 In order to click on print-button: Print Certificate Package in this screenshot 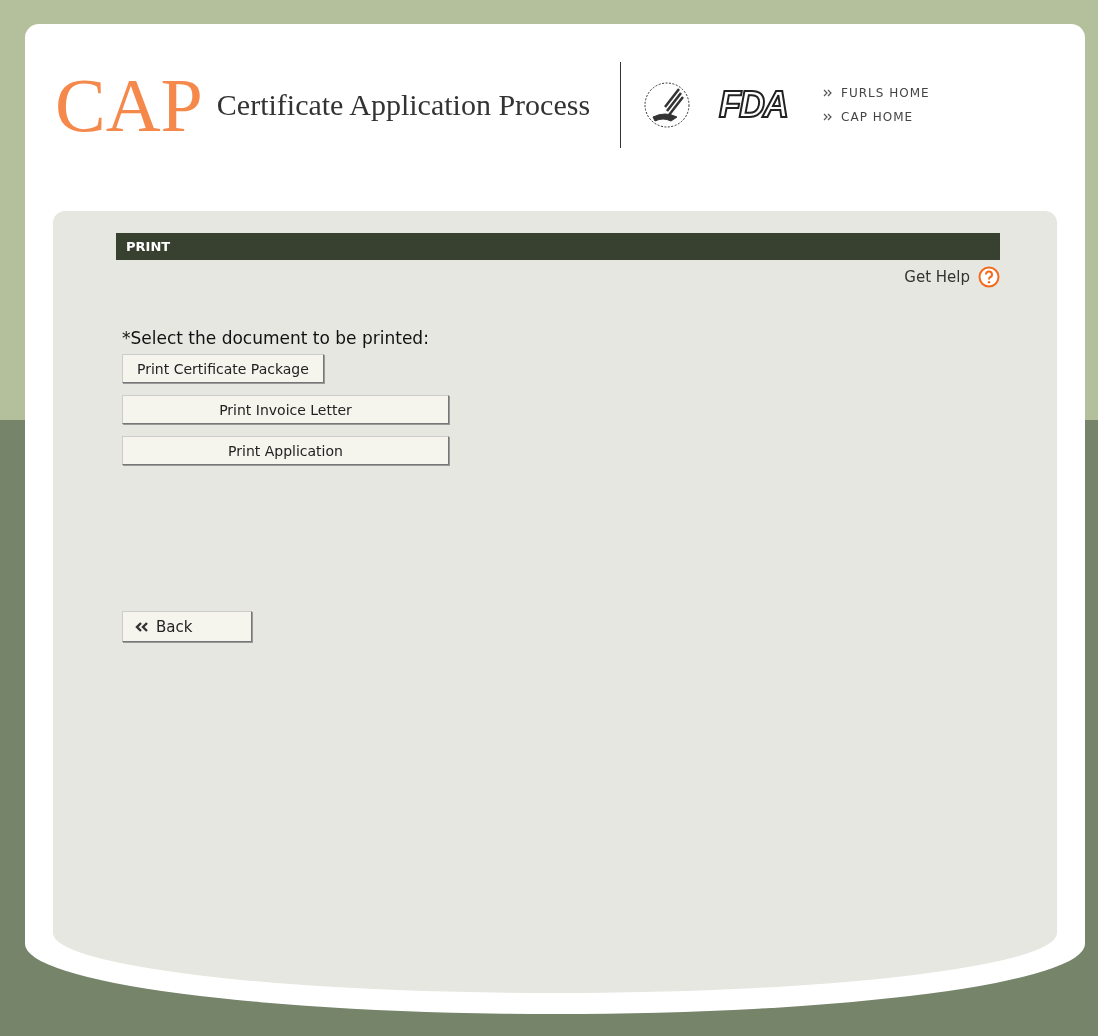, I will do `click(223, 368)`.